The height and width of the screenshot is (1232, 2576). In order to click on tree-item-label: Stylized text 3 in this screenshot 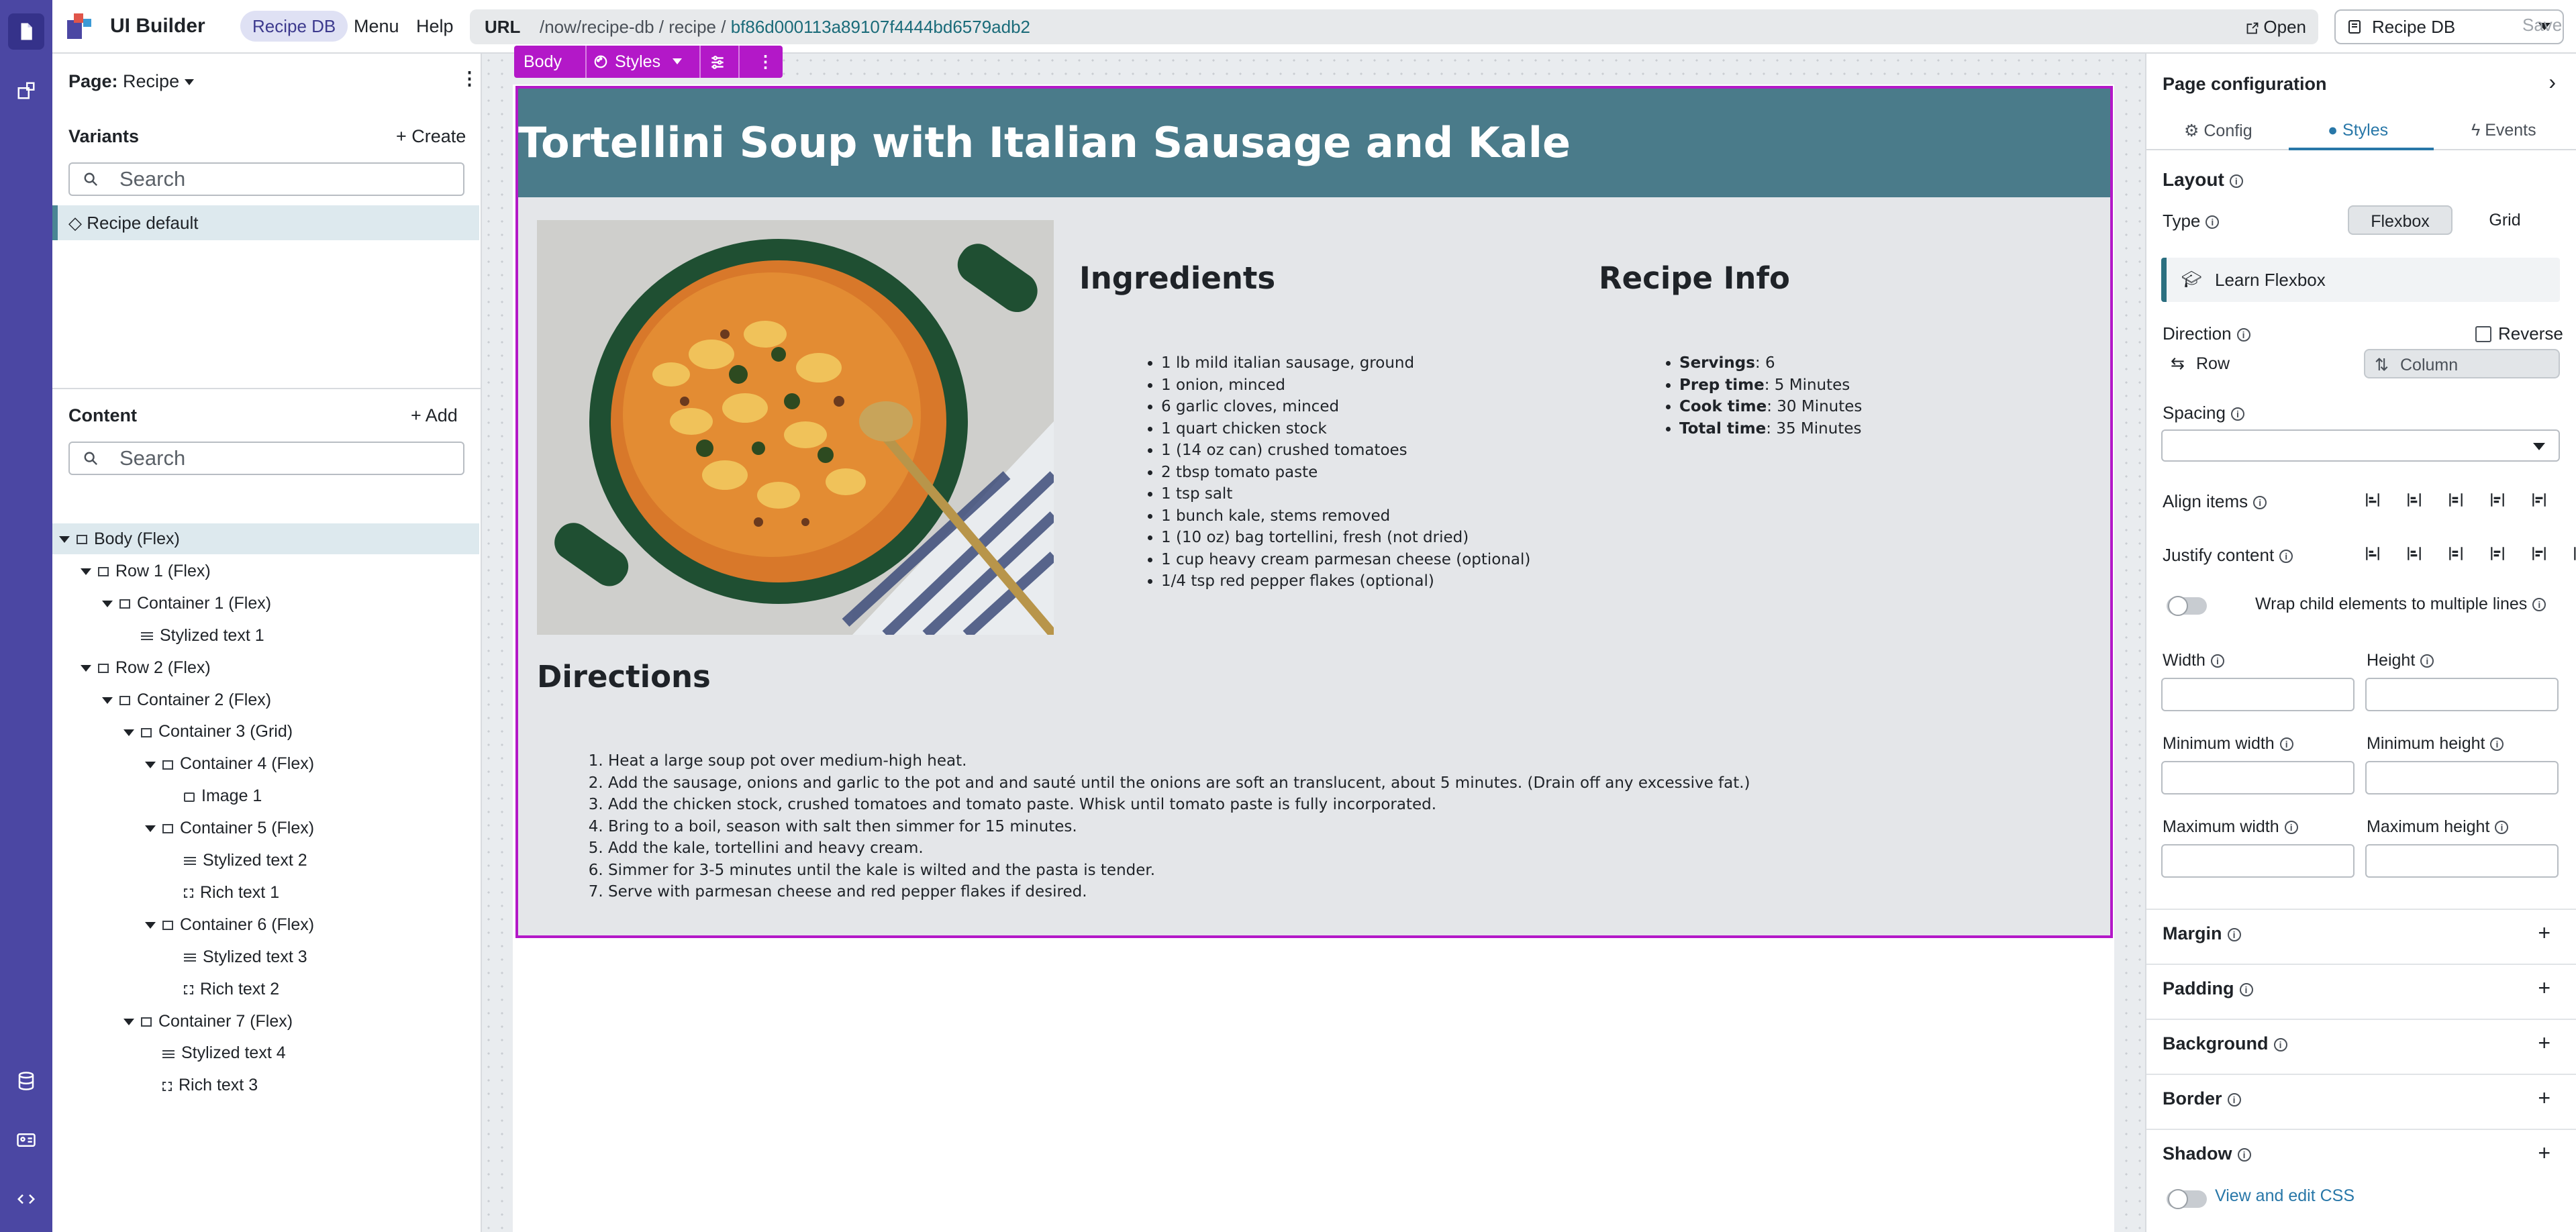, I will do `click(255, 956)`.